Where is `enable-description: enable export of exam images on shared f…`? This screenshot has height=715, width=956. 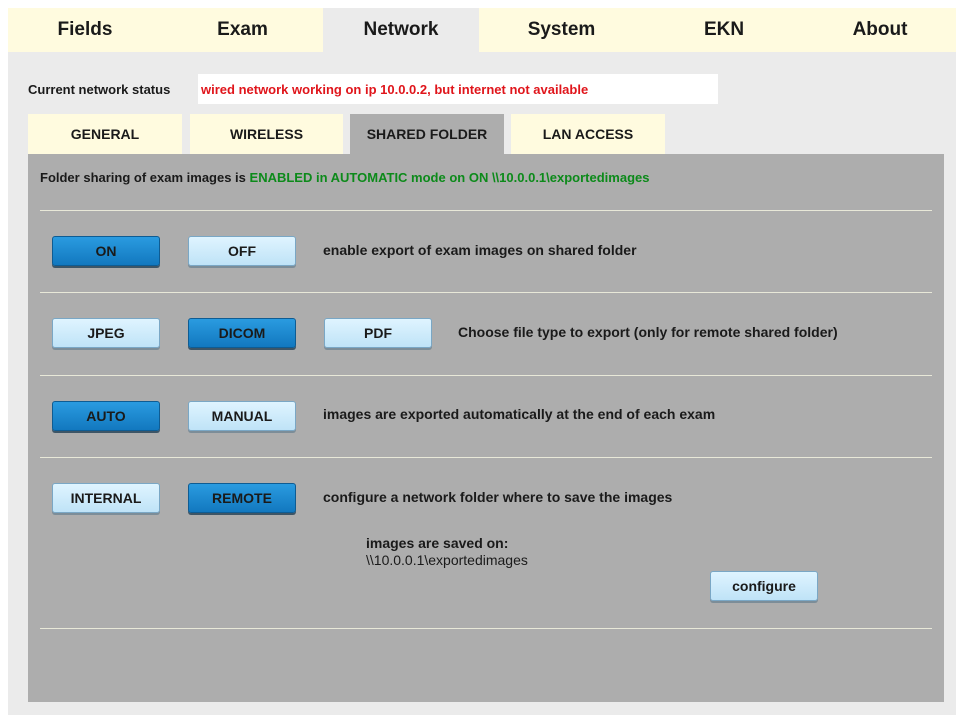
enable-description: enable export of exam images on shared f… is located at coordinates (480, 250).